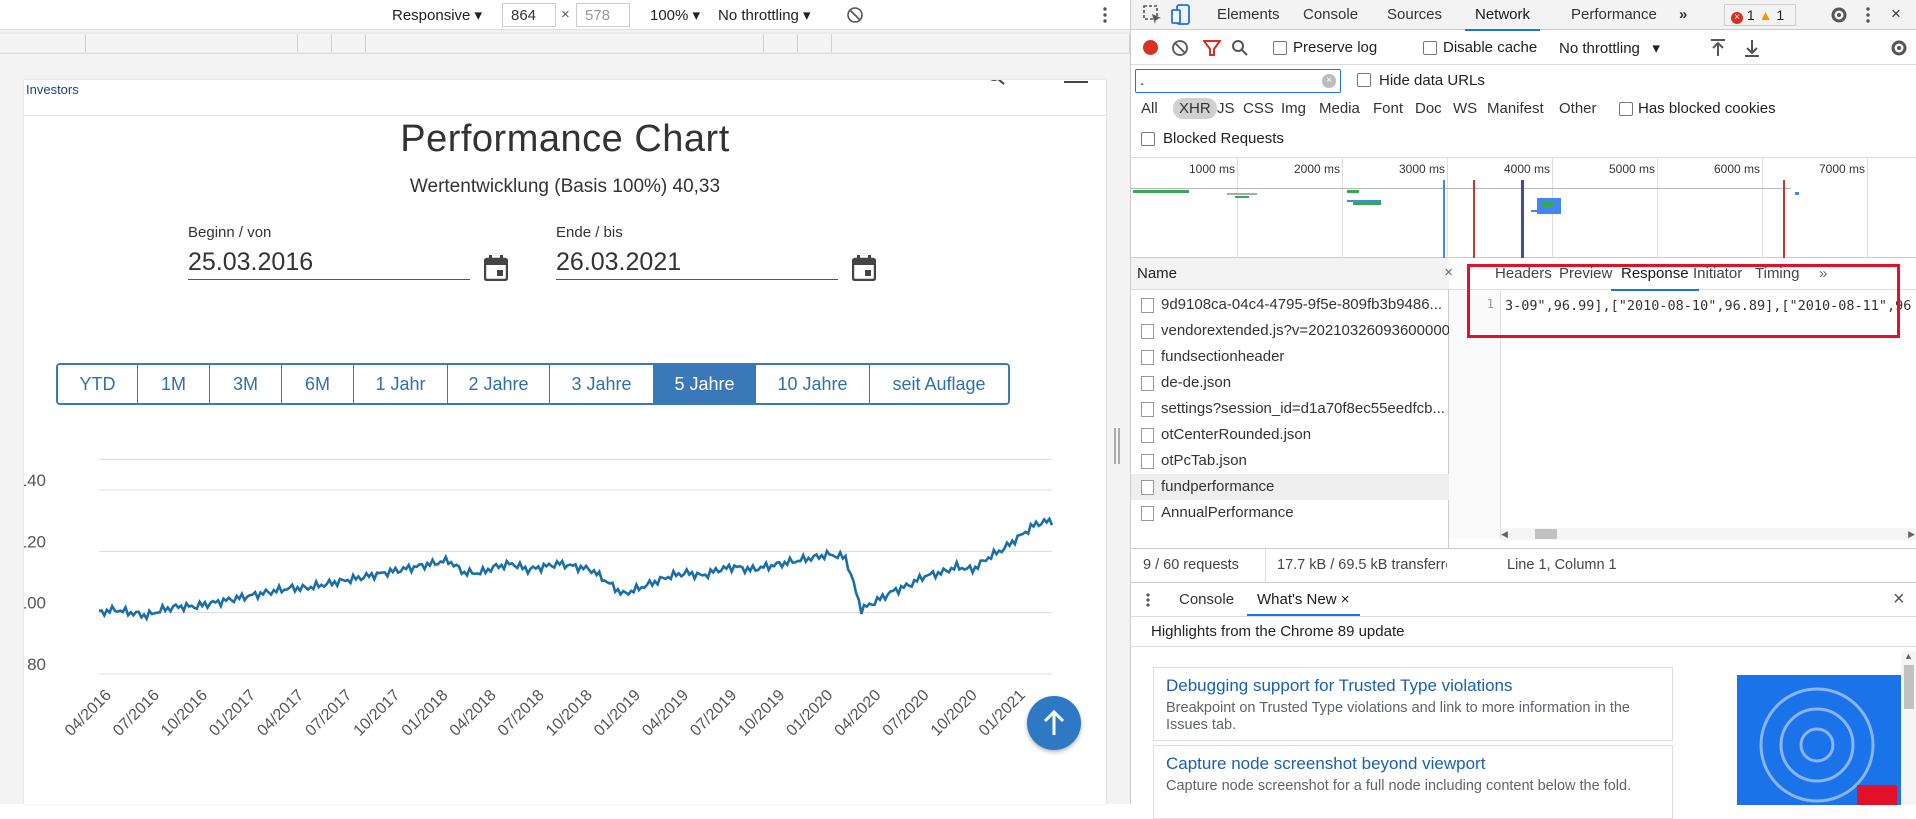 The height and width of the screenshot is (819, 1916). Describe the element at coordinates (1290, 435) in the screenshot. I see `request-row: otCenterRounded.json` at that location.